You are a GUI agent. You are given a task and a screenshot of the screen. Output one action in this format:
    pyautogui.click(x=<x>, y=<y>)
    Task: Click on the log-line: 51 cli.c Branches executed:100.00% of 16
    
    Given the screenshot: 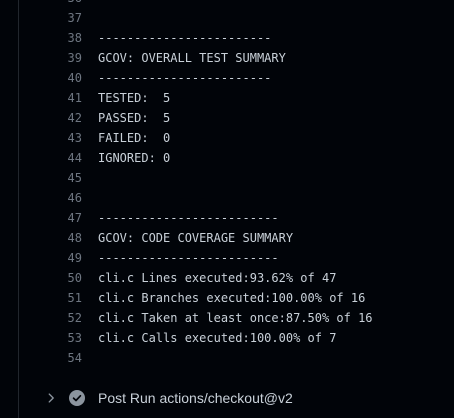 What is the action you would take?
    pyautogui.click(x=227, y=298)
    